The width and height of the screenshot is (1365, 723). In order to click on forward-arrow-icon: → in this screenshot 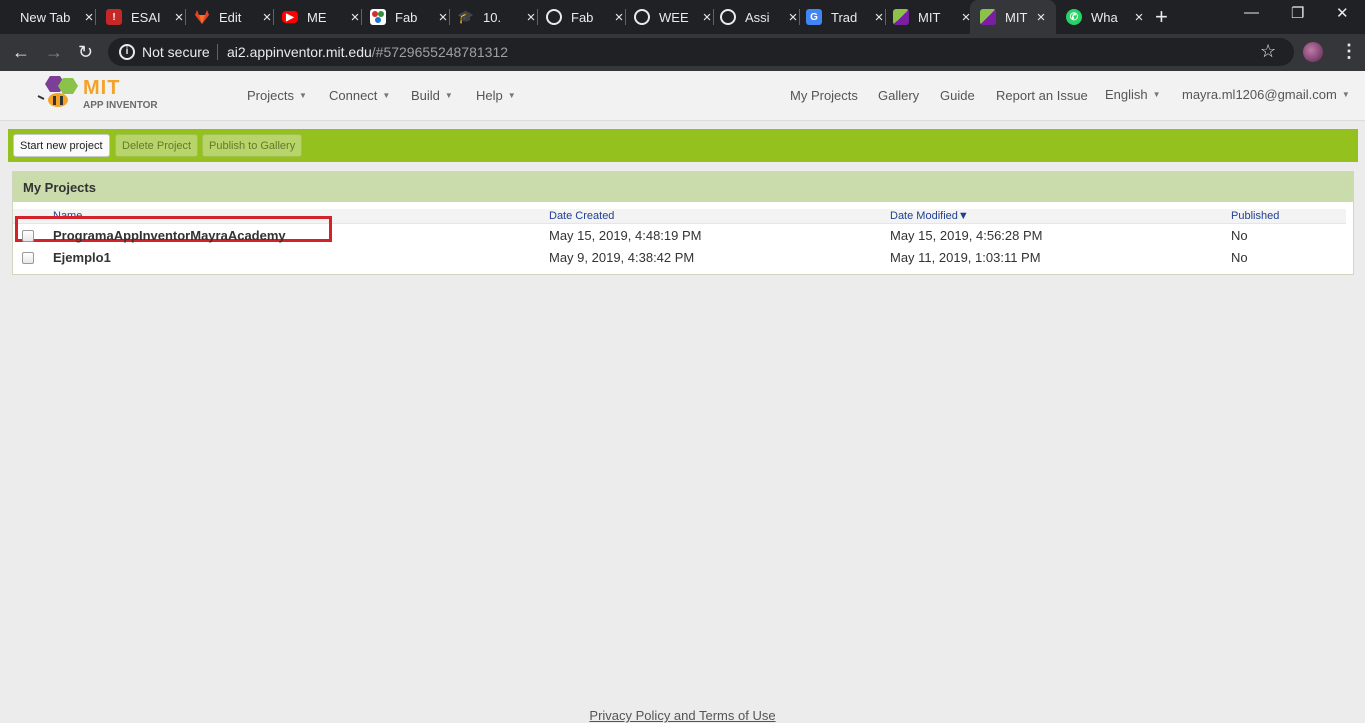, I will do `click(54, 52)`.